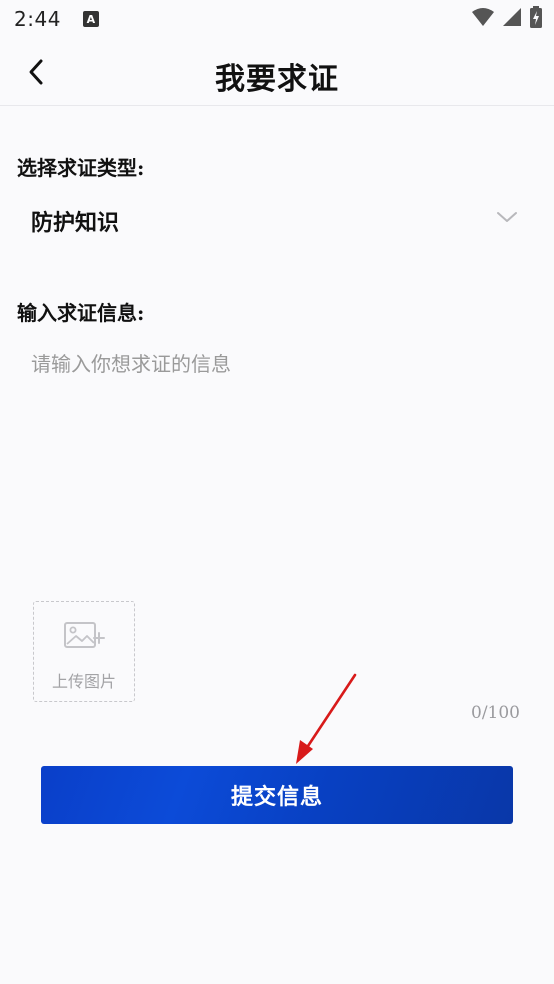  What do you see at coordinates (507, 217) in the screenshot?
I see `chevron-down-icon` at bounding box center [507, 217].